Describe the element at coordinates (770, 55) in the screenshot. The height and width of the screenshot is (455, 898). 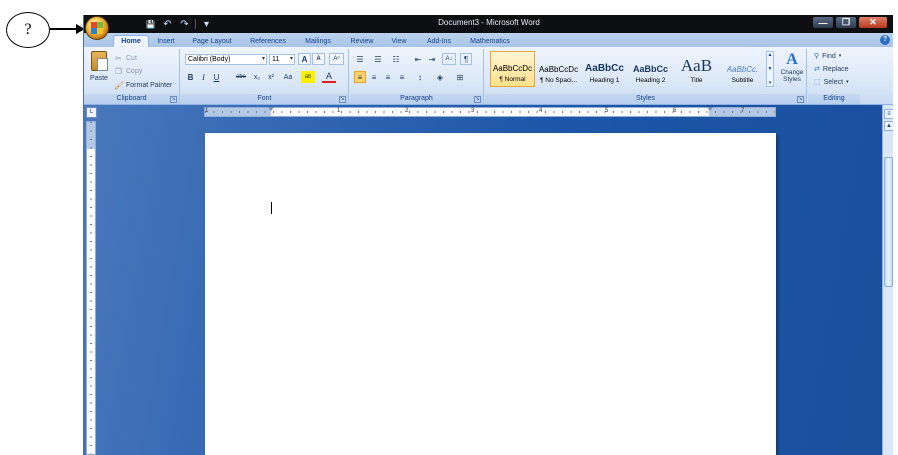
I see `chevron-up-icon: ▲` at that location.